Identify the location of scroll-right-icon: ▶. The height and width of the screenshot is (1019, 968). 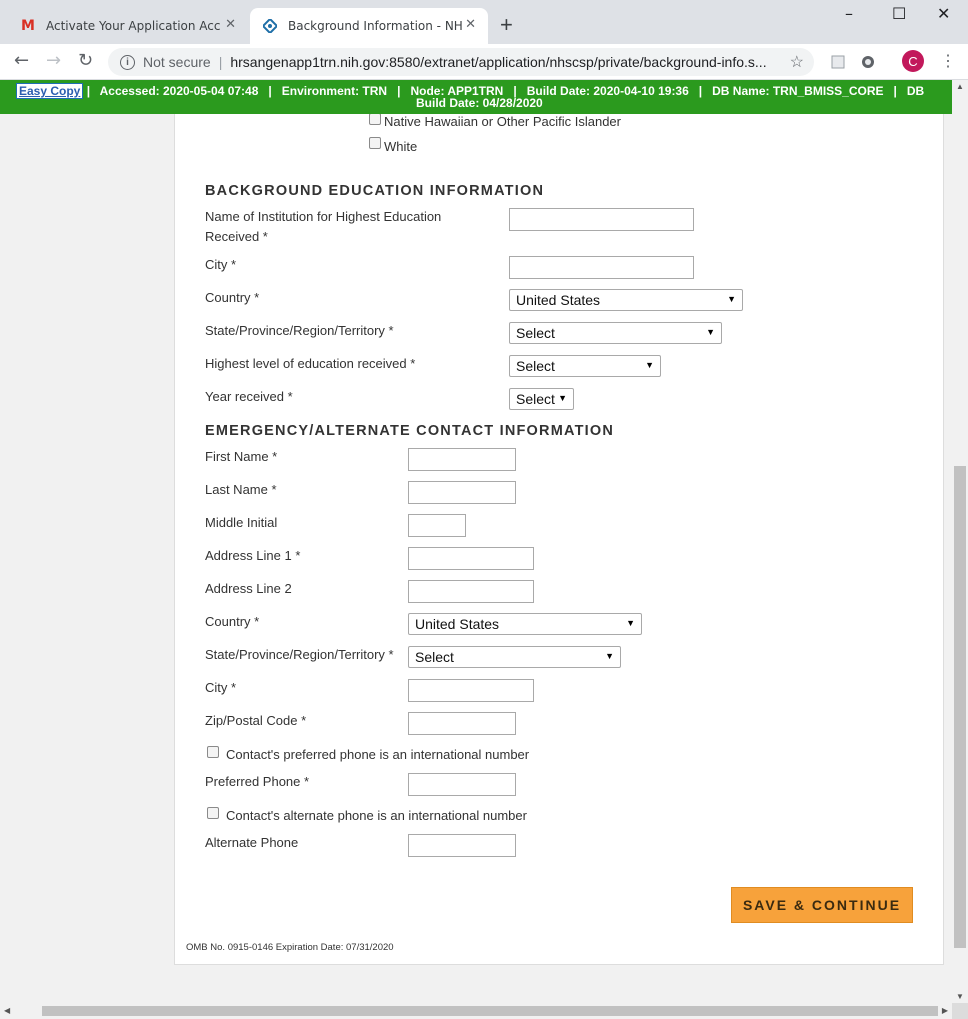
(945, 1010).